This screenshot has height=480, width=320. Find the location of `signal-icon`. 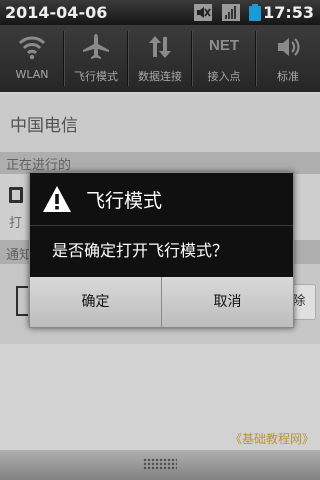

signal-icon is located at coordinates (231, 12).